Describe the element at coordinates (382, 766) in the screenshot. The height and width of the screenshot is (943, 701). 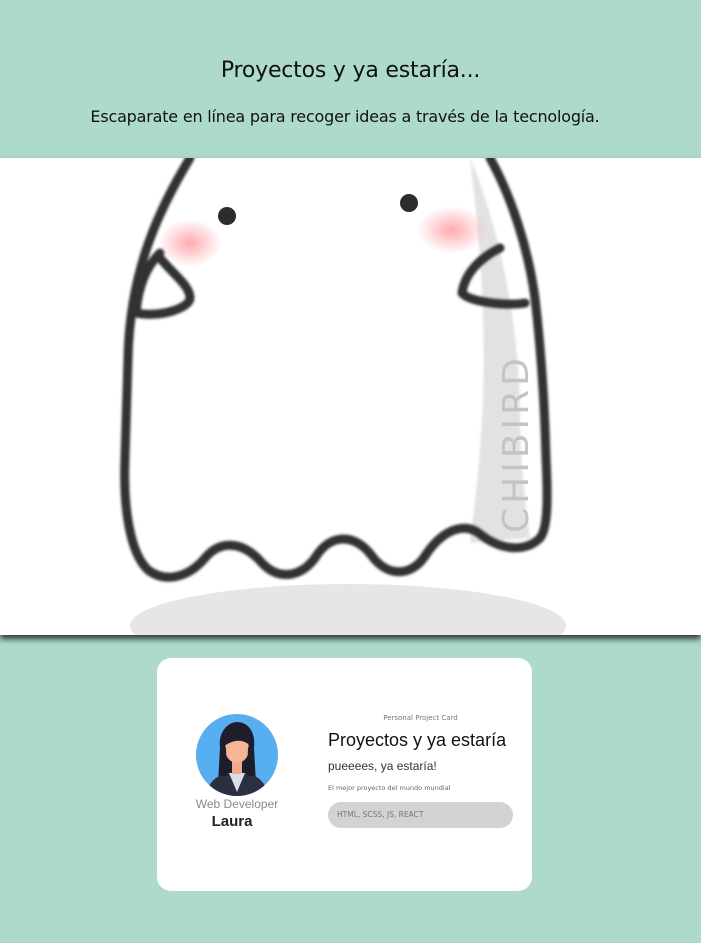
I see `card-text: pueeees, ya estaría!` at that location.